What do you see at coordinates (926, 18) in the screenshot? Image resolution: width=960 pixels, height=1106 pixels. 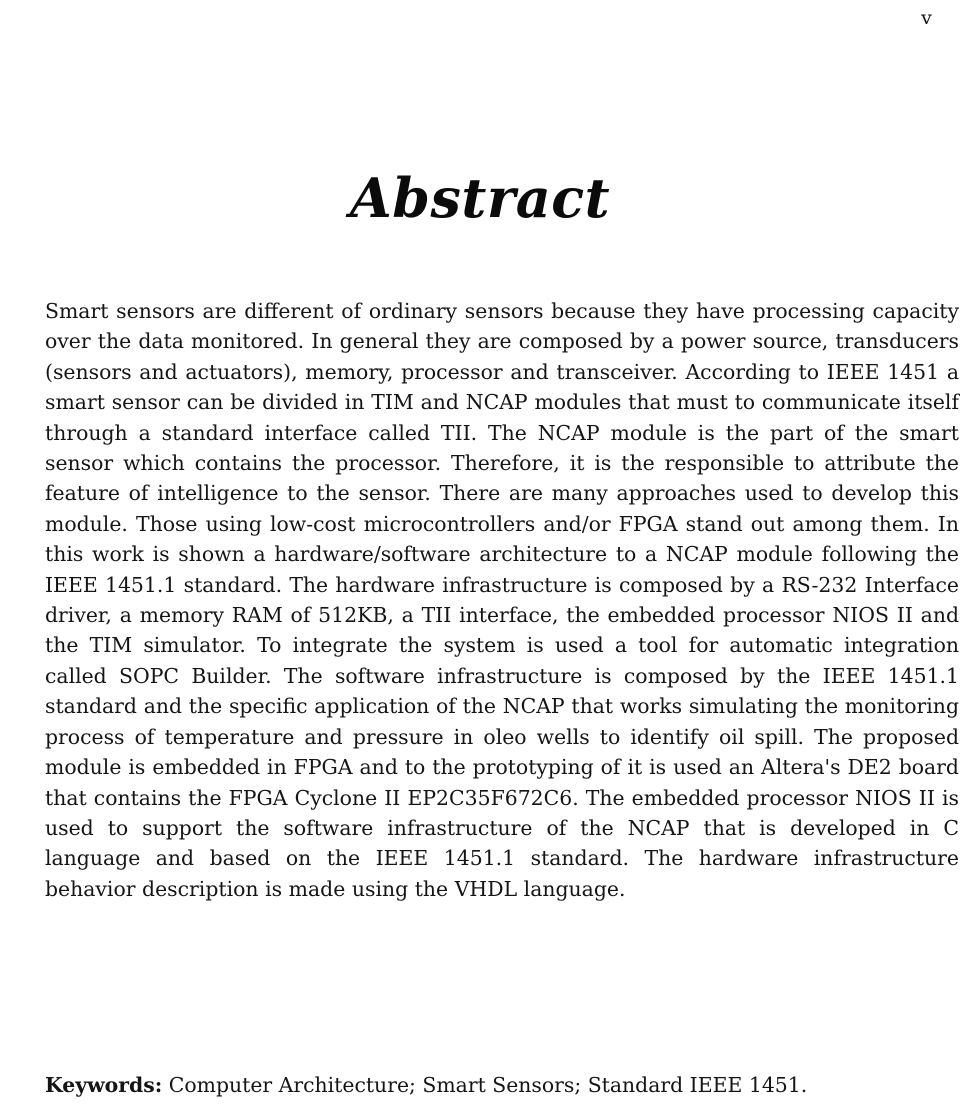 I see `page-number: v` at bounding box center [926, 18].